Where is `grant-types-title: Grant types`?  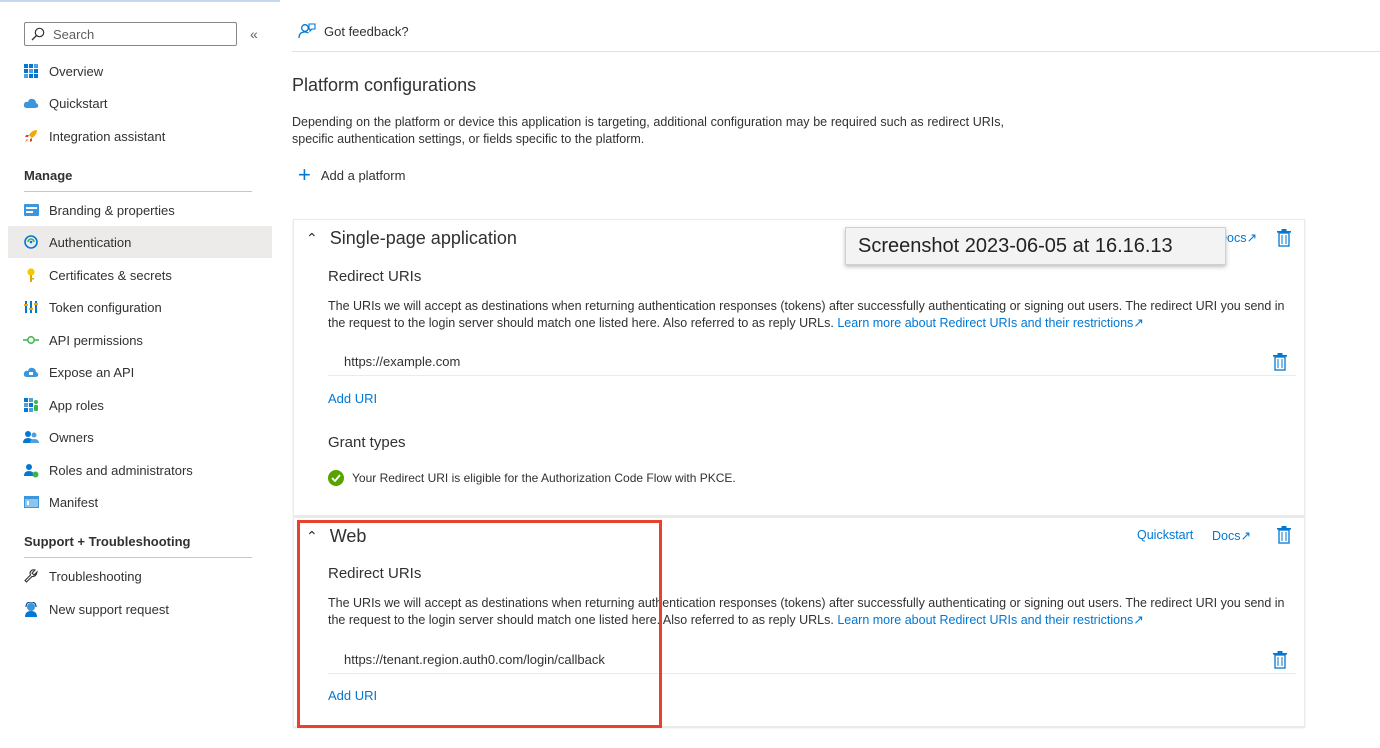
grant-types-title: Grant types is located at coordinates (367, 442).